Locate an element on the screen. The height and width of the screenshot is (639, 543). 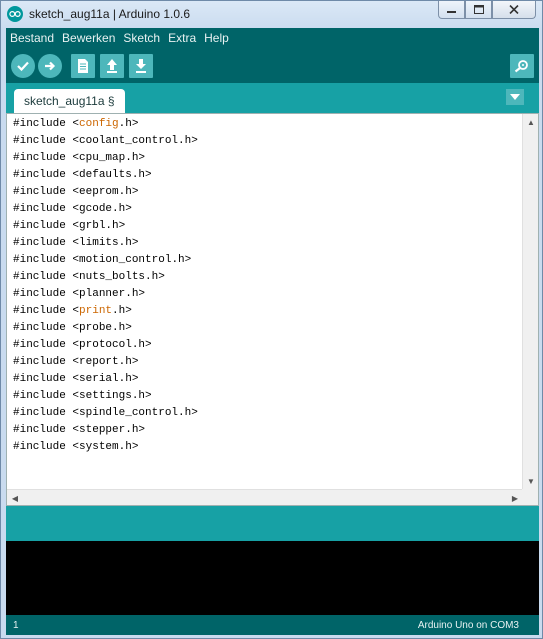
upload-button is located at coordinates (50, 65).